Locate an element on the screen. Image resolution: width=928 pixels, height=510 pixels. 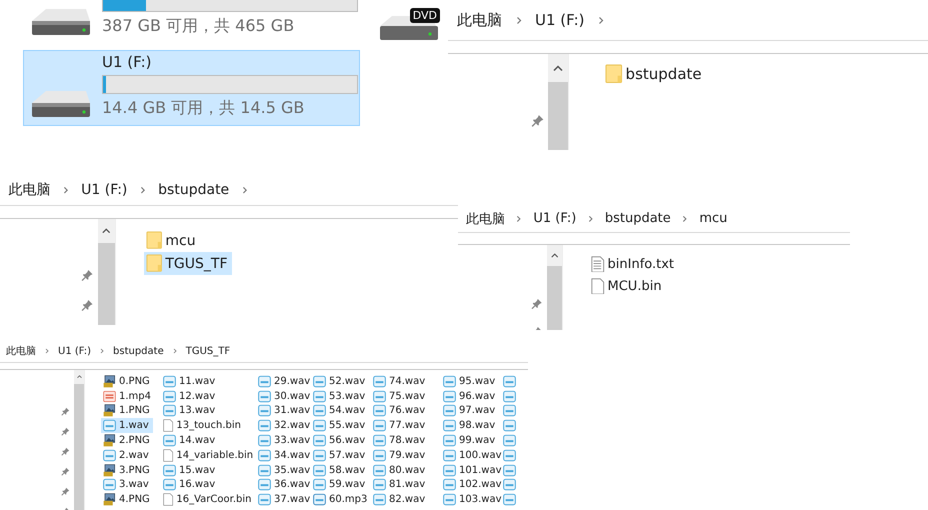
file-item: 102.wav is located at coordinates (473, 485).